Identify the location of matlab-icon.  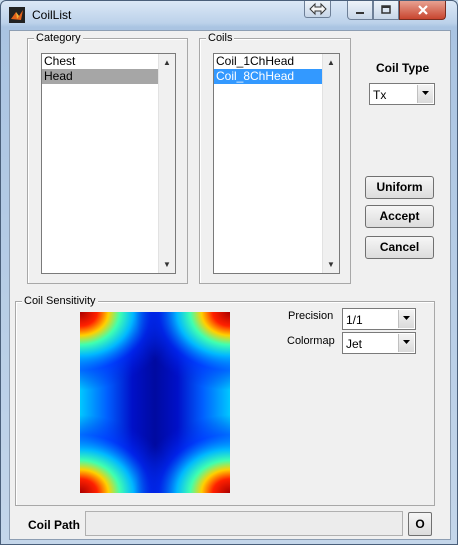
(17, 15).